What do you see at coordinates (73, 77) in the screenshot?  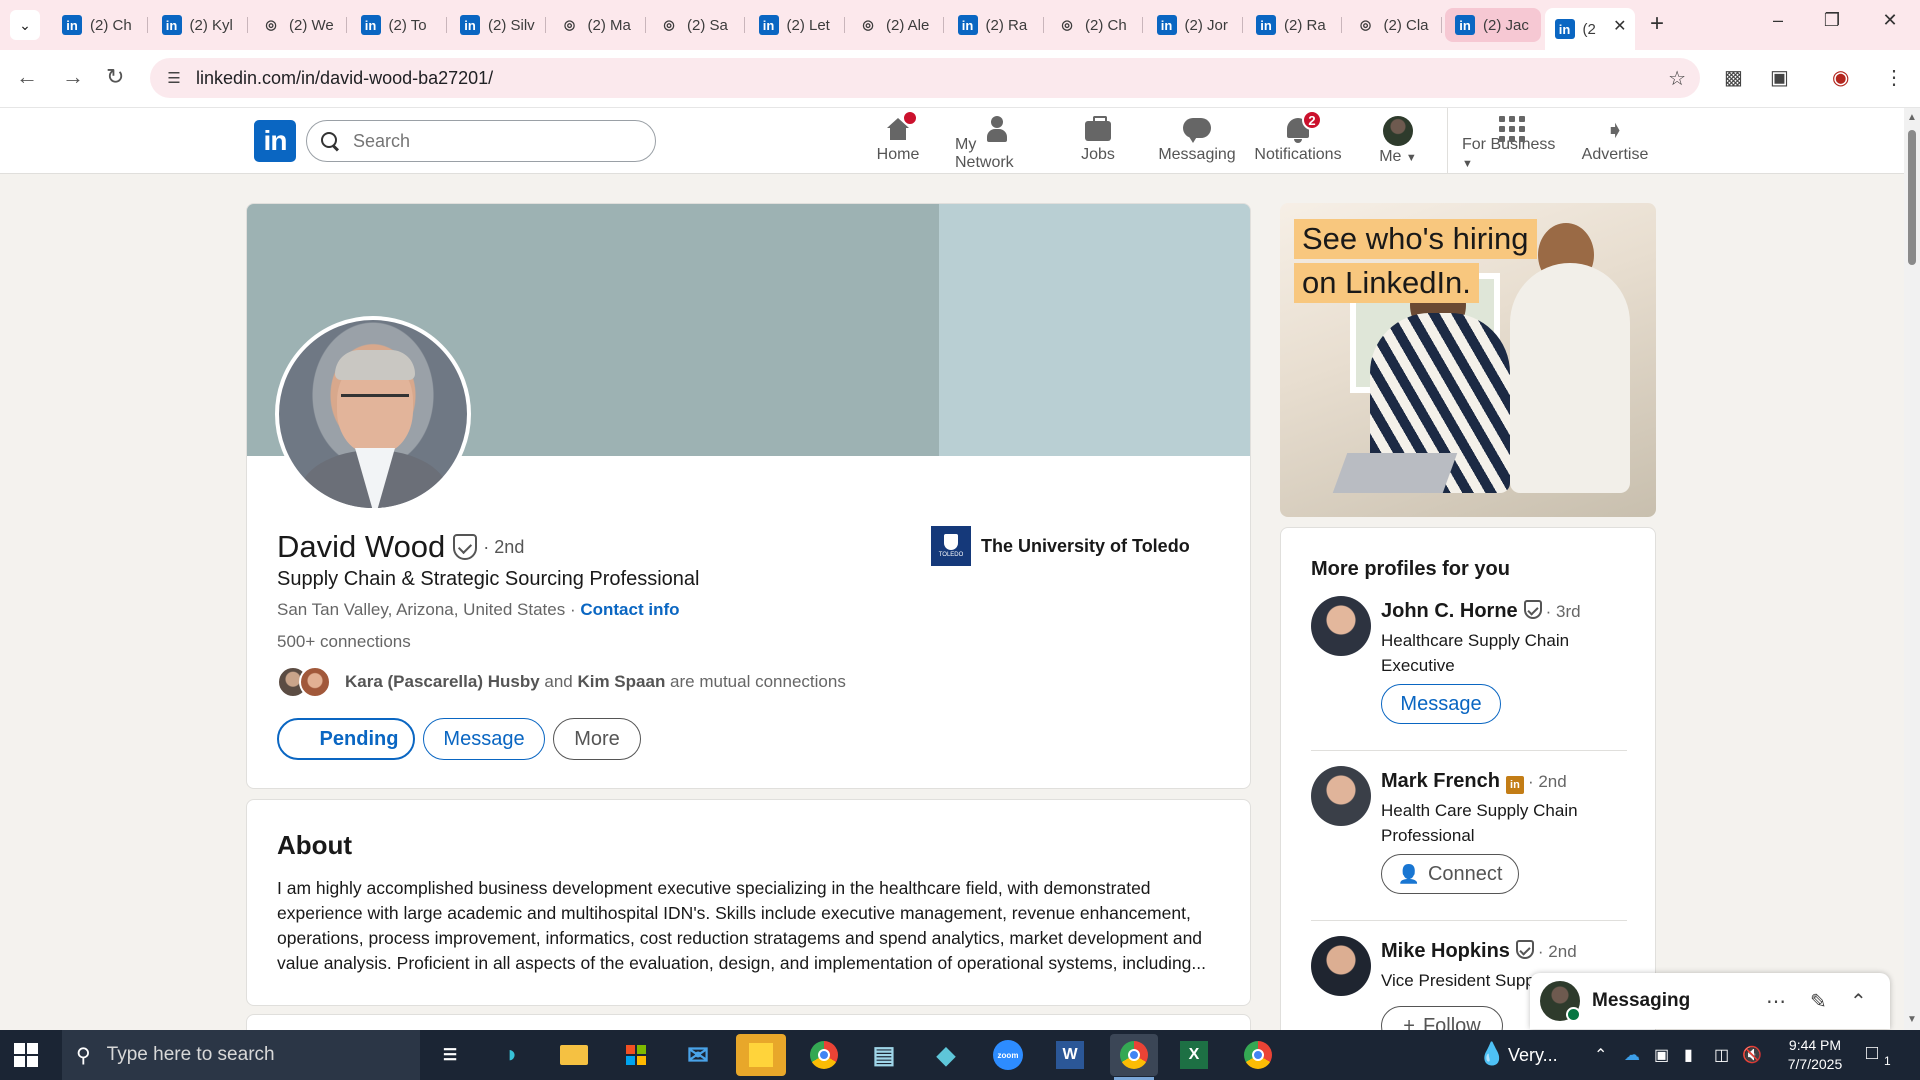 I see `forward-button: →` at bounding box center [73, 77].